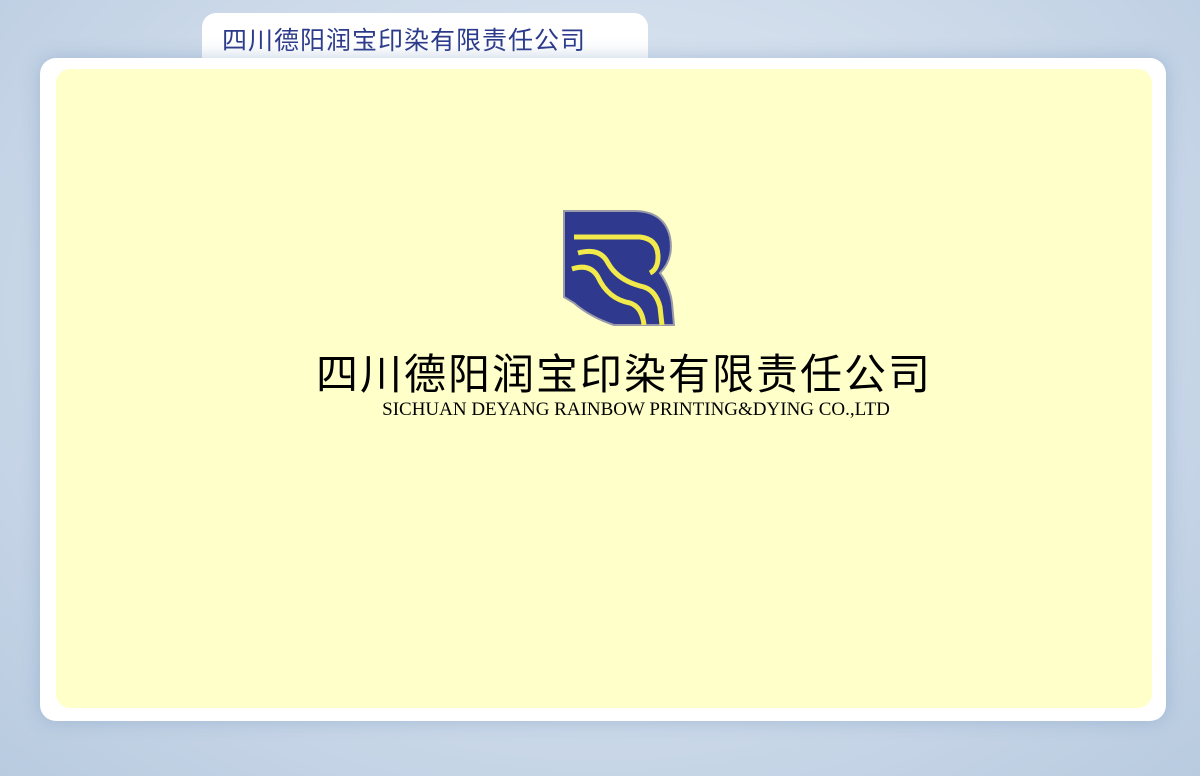 The height and width of the screenshot is (776, 1200). What do you see at coordinates (404, 40) in the screenshot?
I see `window-title: 四川德阳润宝印染有限责任公司` at bounding box center [404, 40].